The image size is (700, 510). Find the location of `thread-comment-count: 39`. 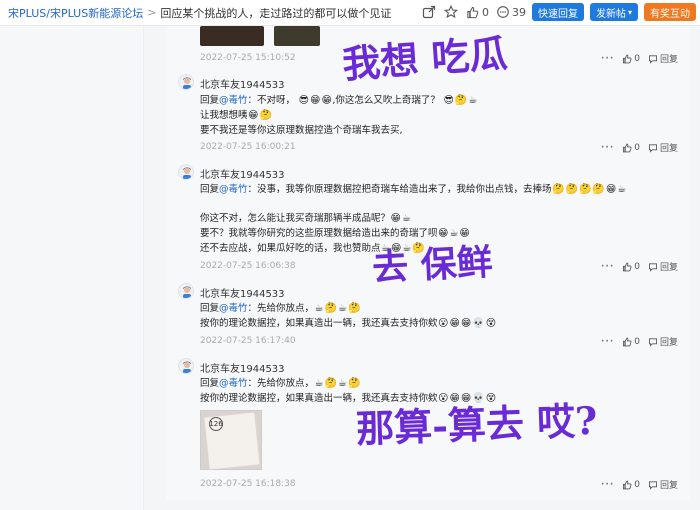

thread-comment-count: 39 is located at coordinates (518, 12).